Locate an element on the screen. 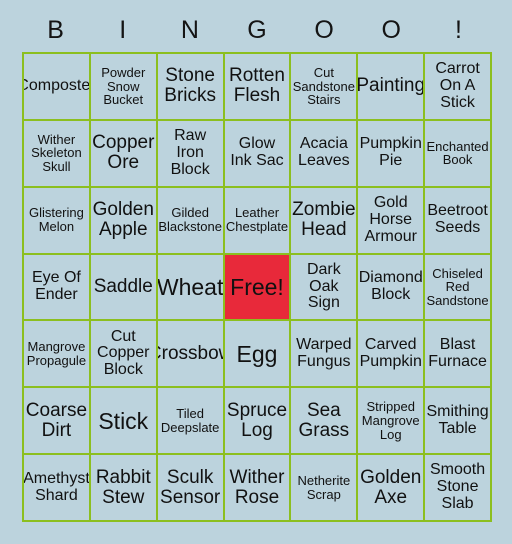 The width and height of the screenshot is (512, 544). bingo-cell: Zombie Head is located at coordinates (325, 221).